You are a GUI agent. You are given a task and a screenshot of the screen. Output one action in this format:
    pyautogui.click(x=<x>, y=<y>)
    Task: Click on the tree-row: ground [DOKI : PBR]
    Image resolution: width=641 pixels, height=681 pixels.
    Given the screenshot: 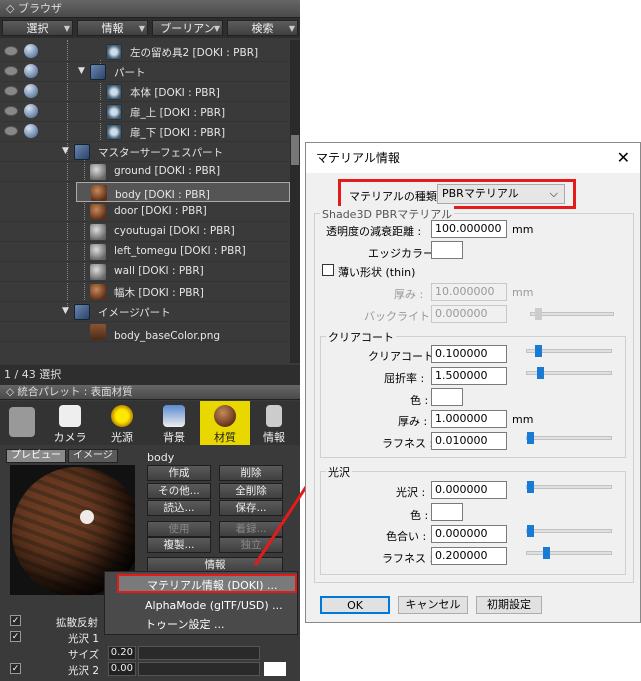 What is the action you would take?
    pyautogui.click(x=145, y=172)
    